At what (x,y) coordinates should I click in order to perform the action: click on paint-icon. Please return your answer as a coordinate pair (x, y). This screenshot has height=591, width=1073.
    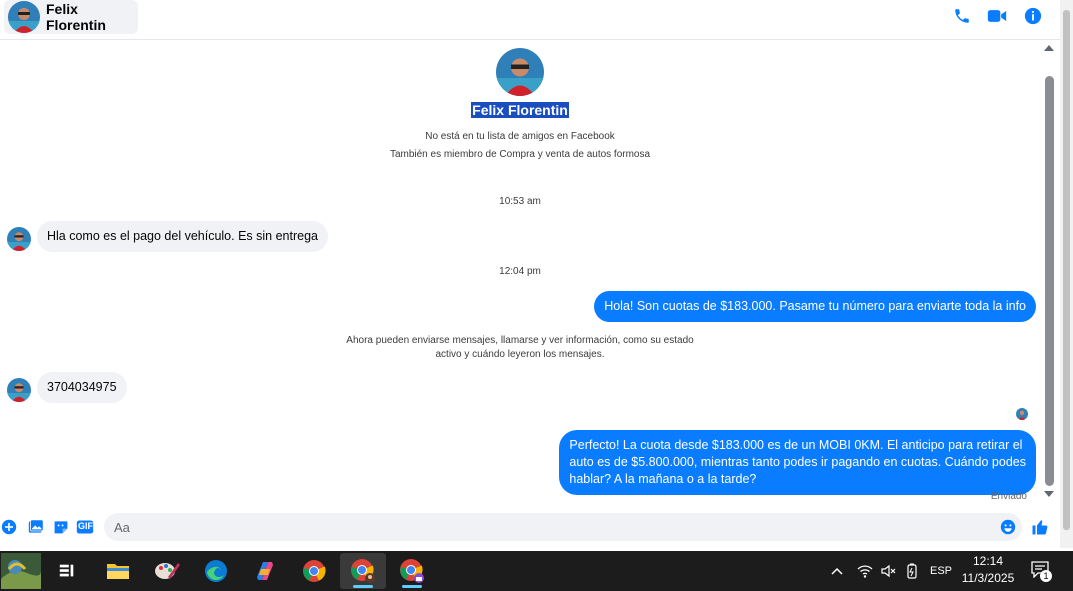
    Looking at the image, I should click on (167, 571).